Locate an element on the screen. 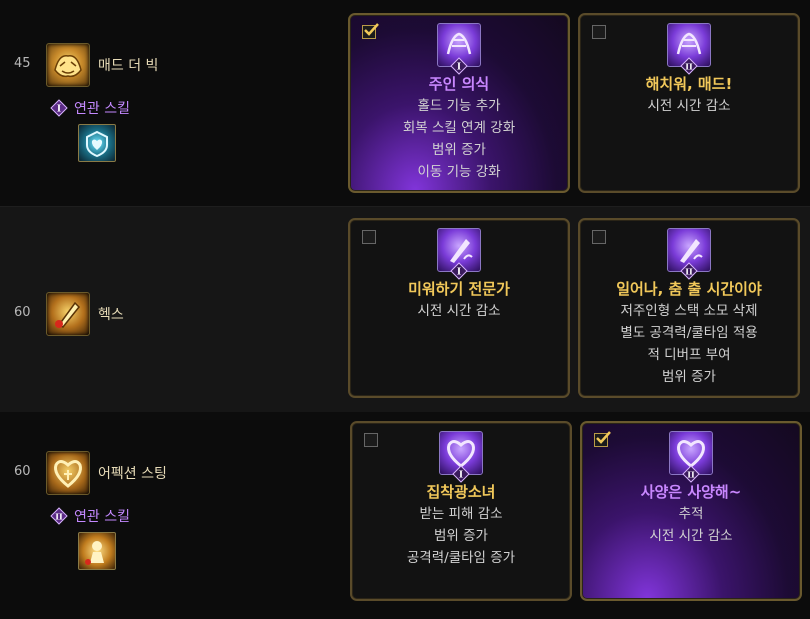 The width and height of the screenshot is (810, 619). effect-line: 추적 is located at coordinates (691, 514).